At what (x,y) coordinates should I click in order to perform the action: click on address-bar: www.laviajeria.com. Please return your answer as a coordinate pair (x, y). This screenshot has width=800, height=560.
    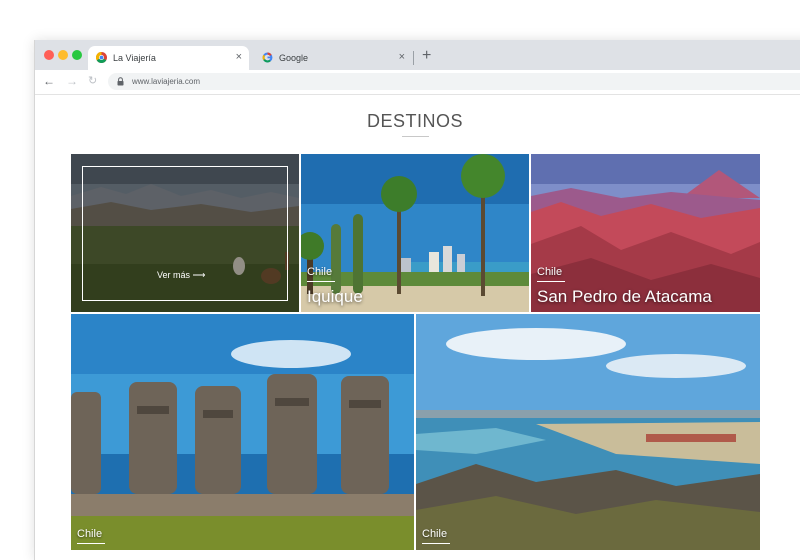
    Looking at the image, I should click on (454, 81).